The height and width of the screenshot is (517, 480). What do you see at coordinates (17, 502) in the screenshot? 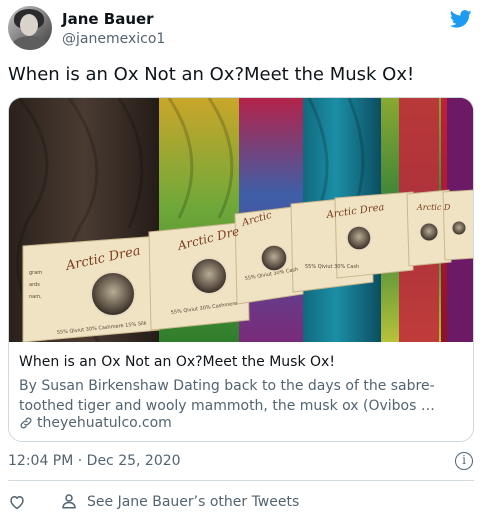
I see `heart-icon` at bounding box center [17, 502].